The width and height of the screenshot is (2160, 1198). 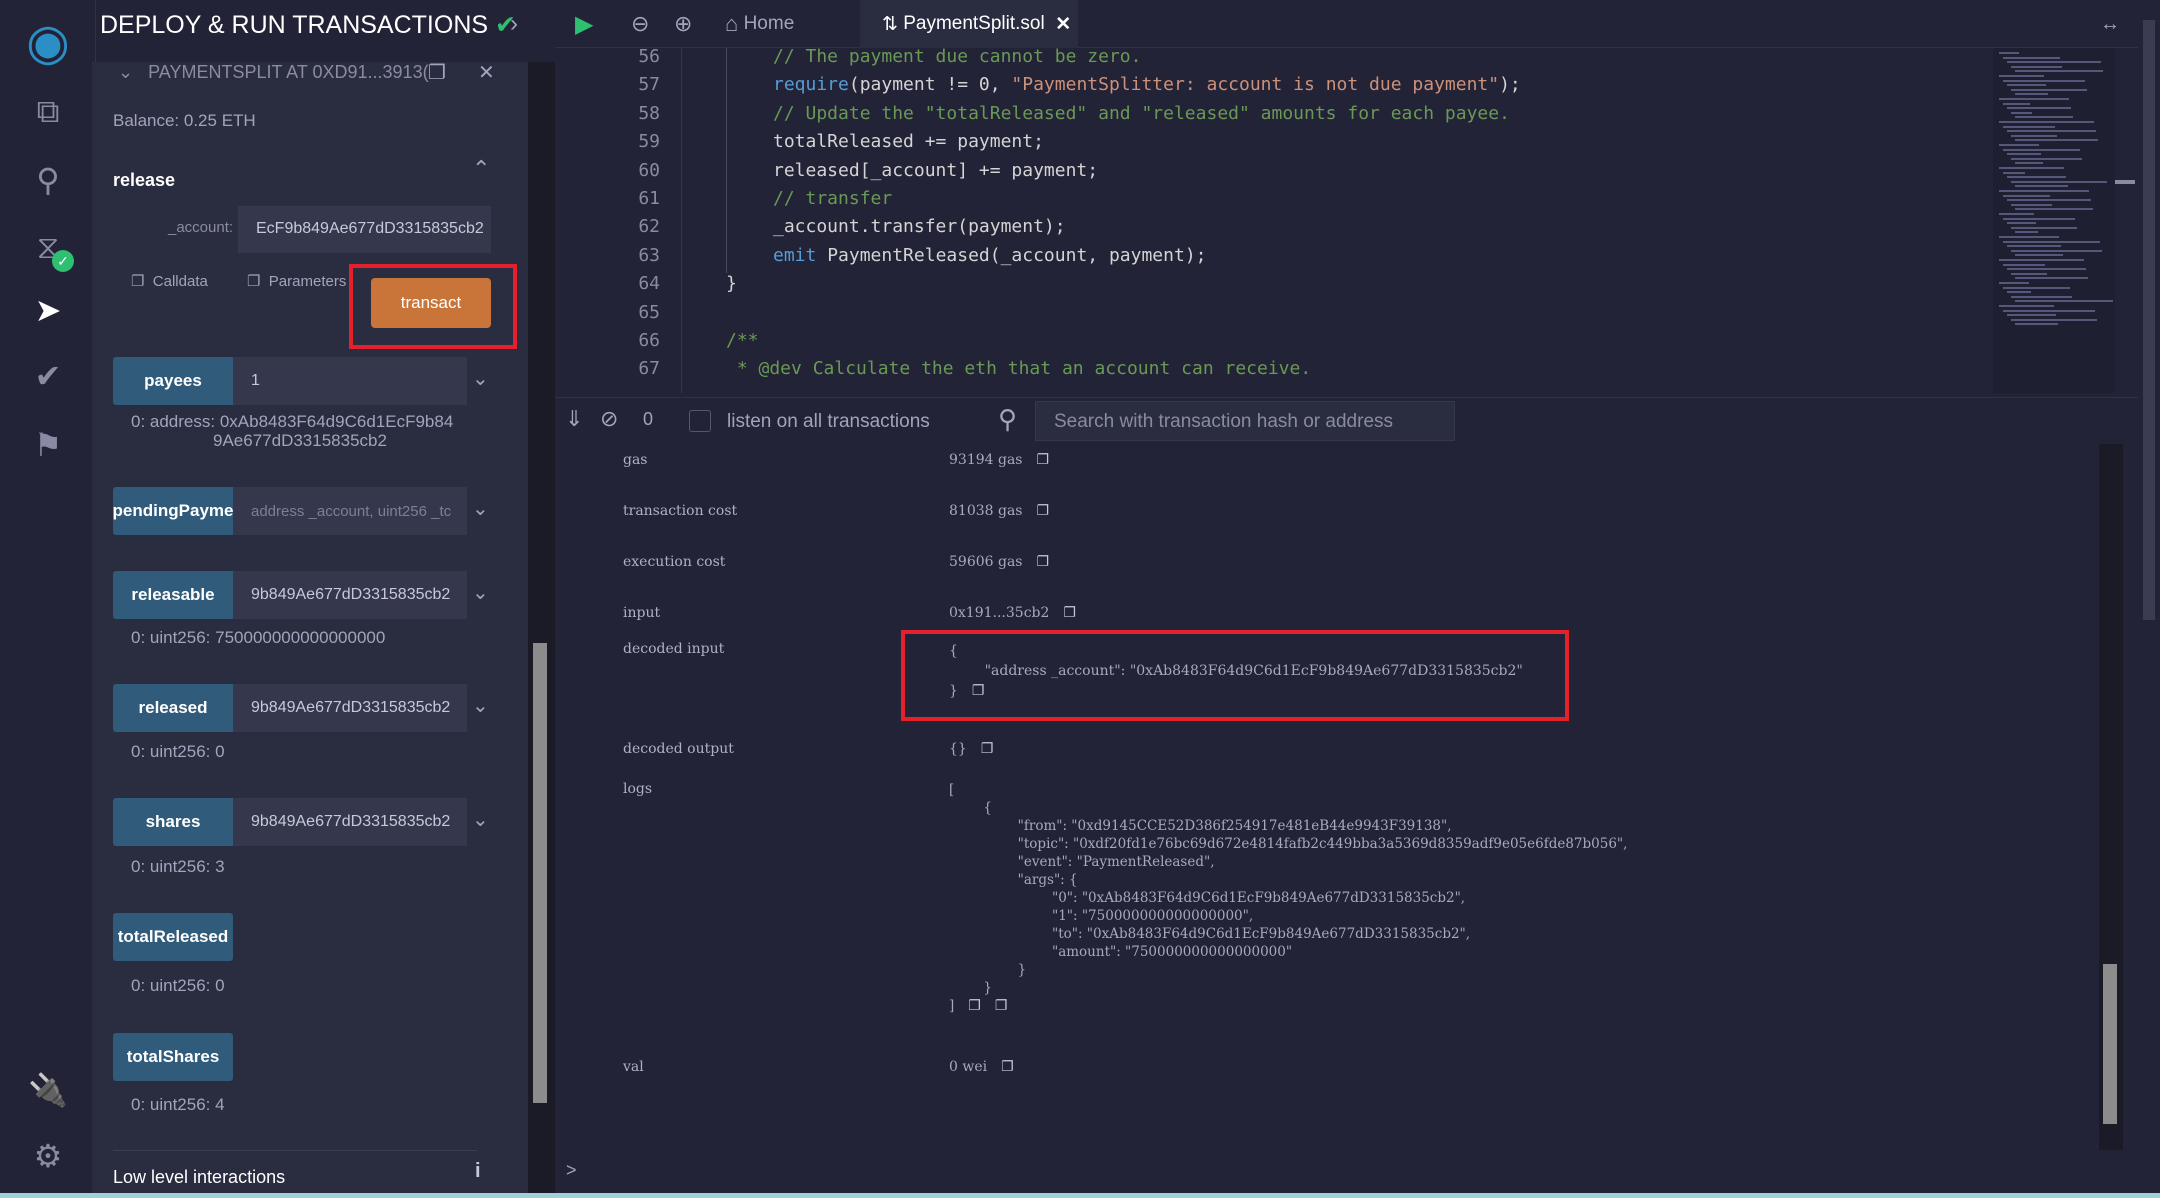 What do you see at coordinates (649, 113) in the screenshot?
I see `line-number: 58` at bounding box center [649, 113].